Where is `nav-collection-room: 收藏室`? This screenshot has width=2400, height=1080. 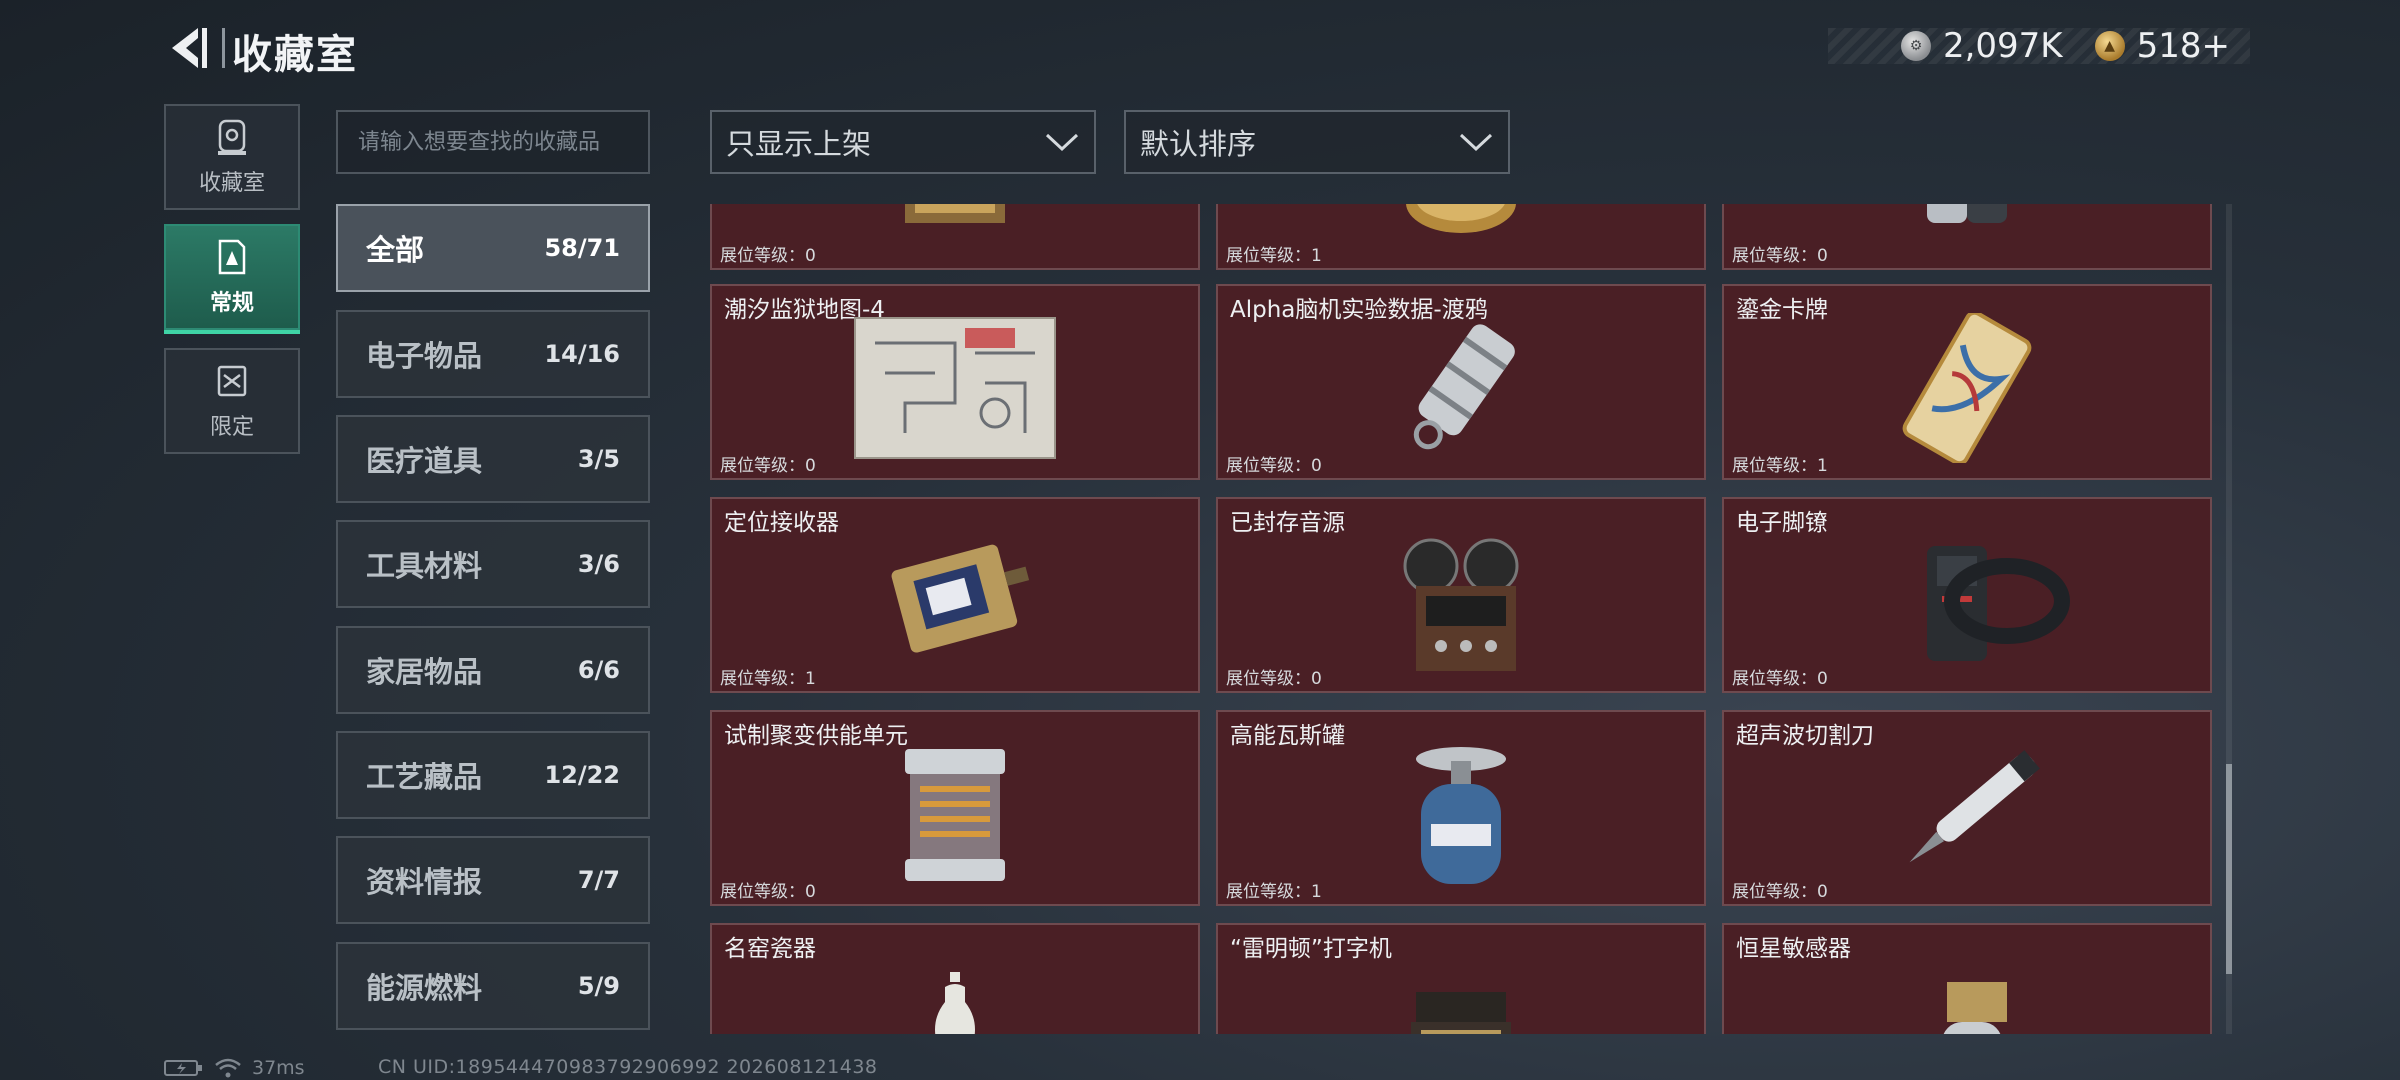 nav-collection-room: 收藏室 is located at coordinates (232, 157).